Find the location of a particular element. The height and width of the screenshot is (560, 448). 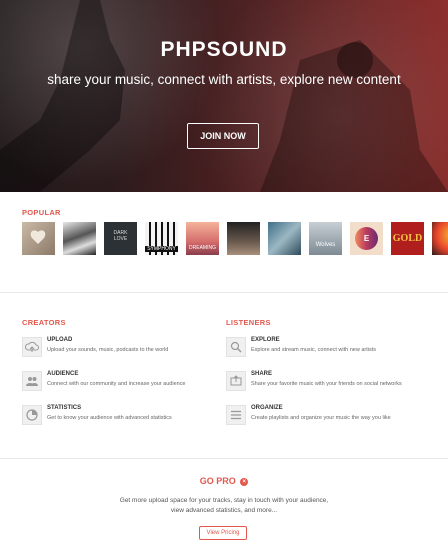

list-icon is located at coordinates (236, 415).